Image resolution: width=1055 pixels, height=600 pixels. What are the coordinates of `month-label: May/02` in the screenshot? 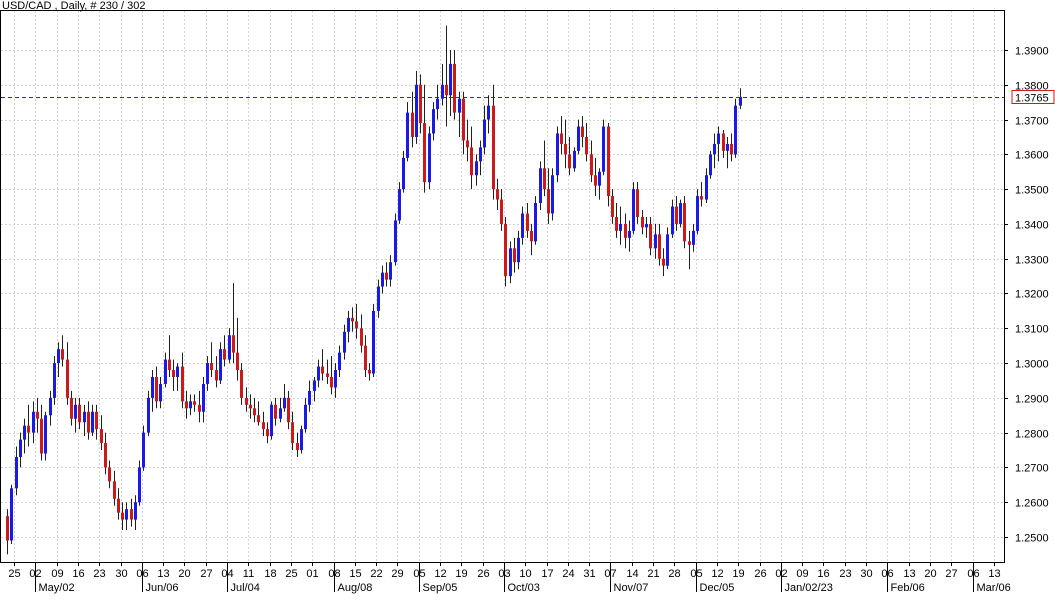 It's located at (57, 588).